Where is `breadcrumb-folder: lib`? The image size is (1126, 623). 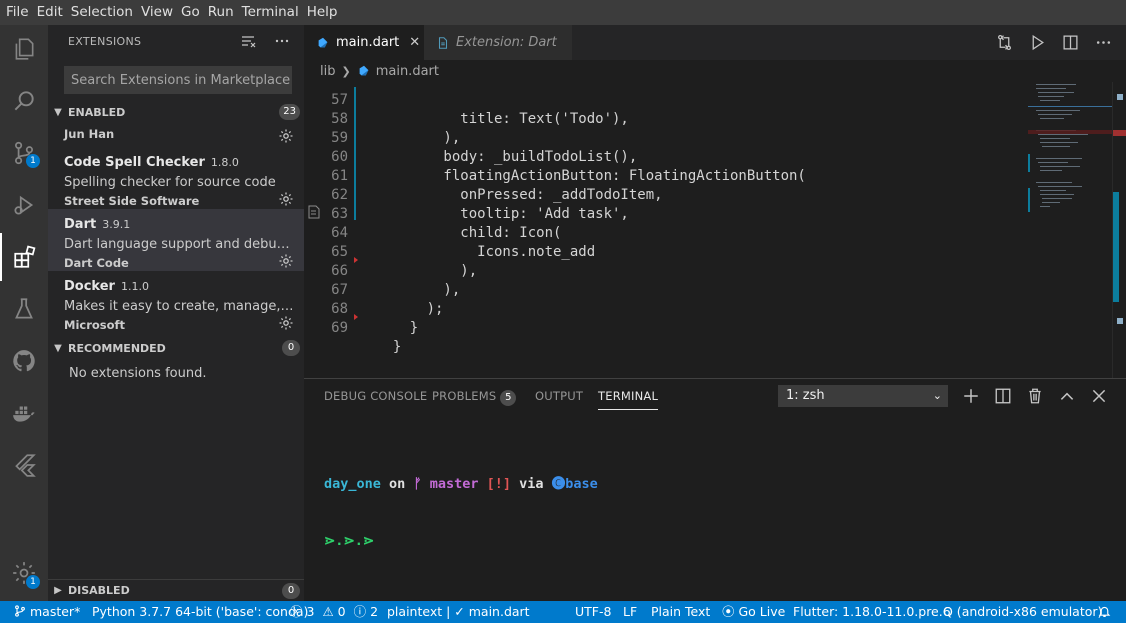
breadcrumb-folder: lib is located at coordinates (327, 71).